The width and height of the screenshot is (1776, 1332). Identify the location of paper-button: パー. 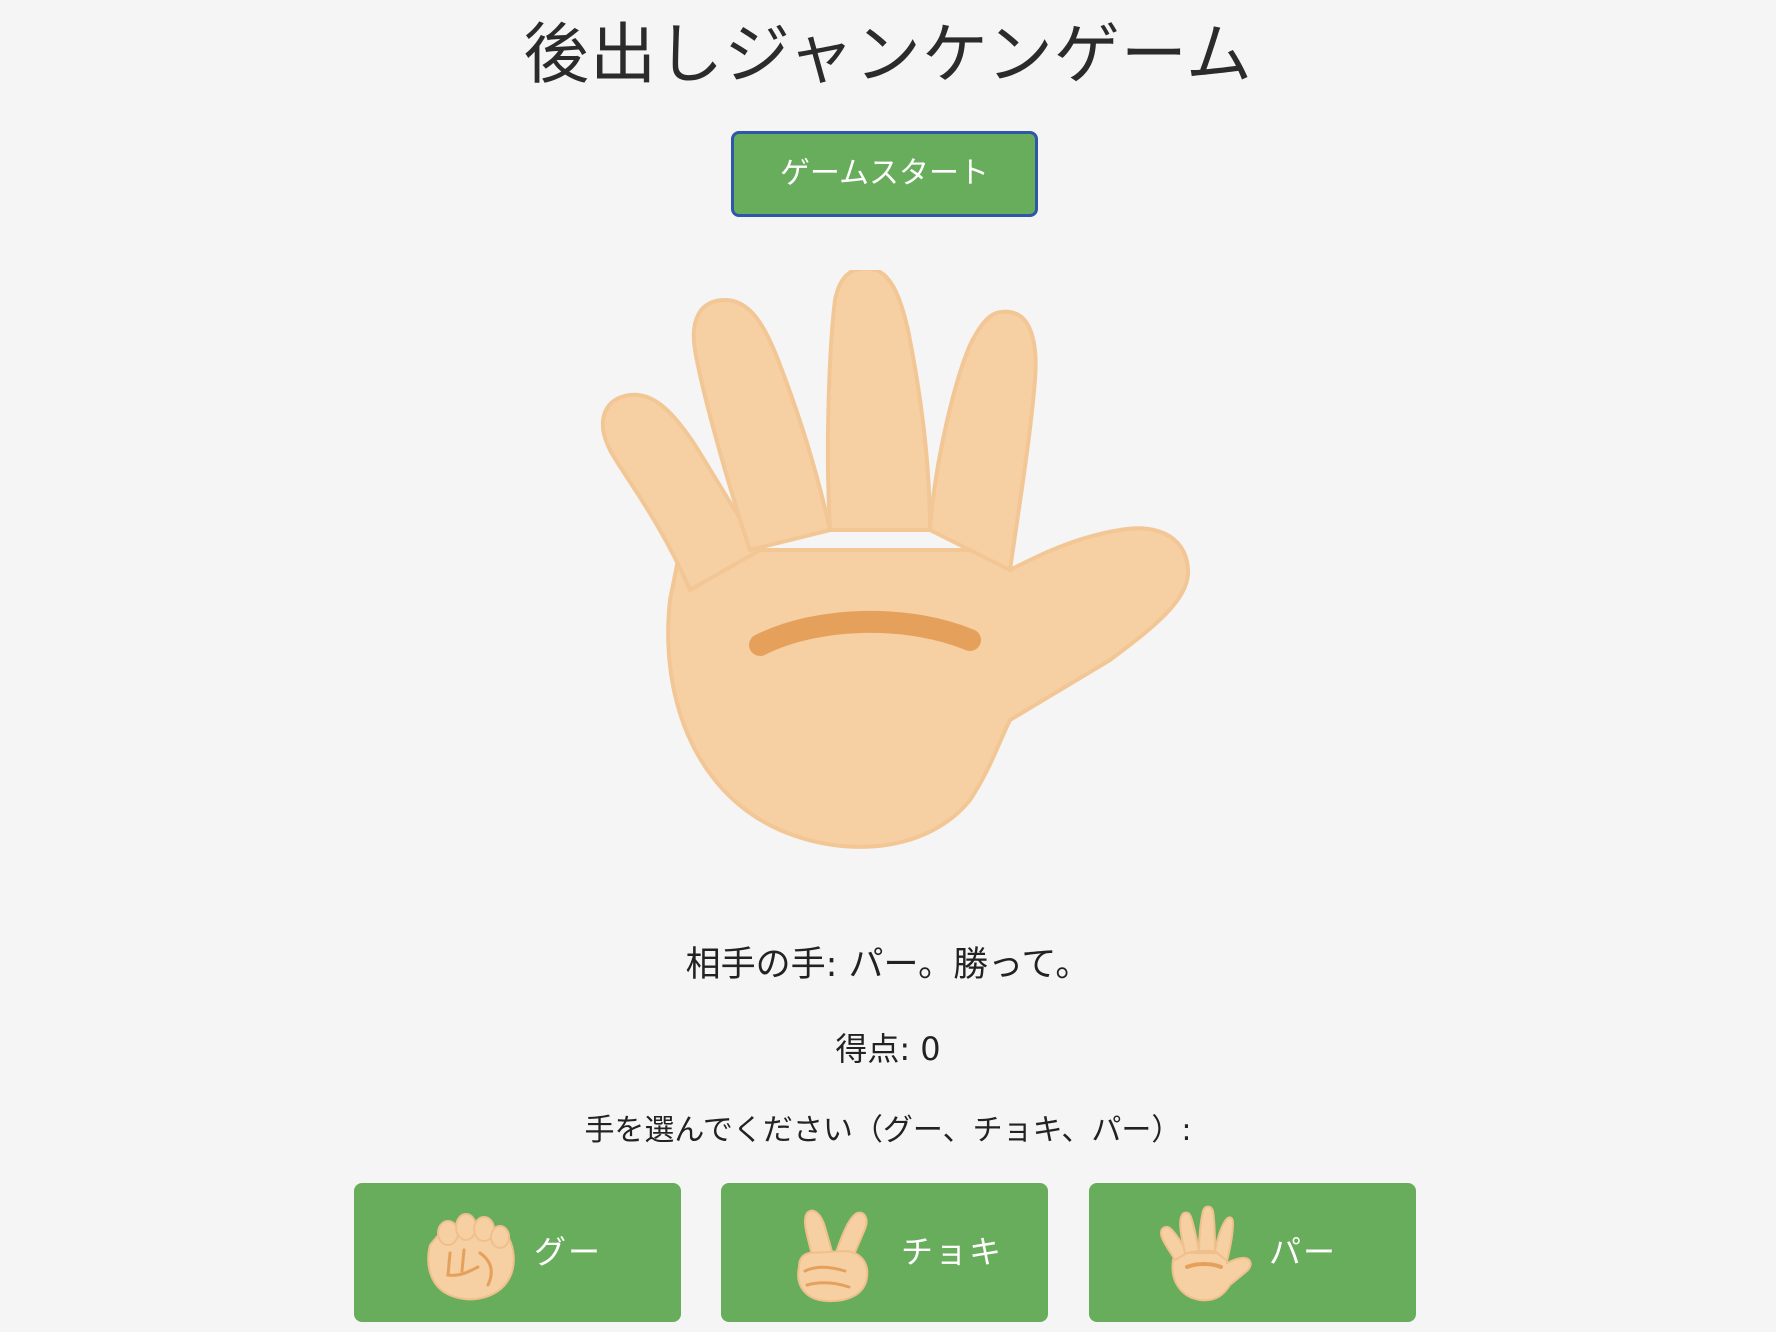
(1252, 1252).